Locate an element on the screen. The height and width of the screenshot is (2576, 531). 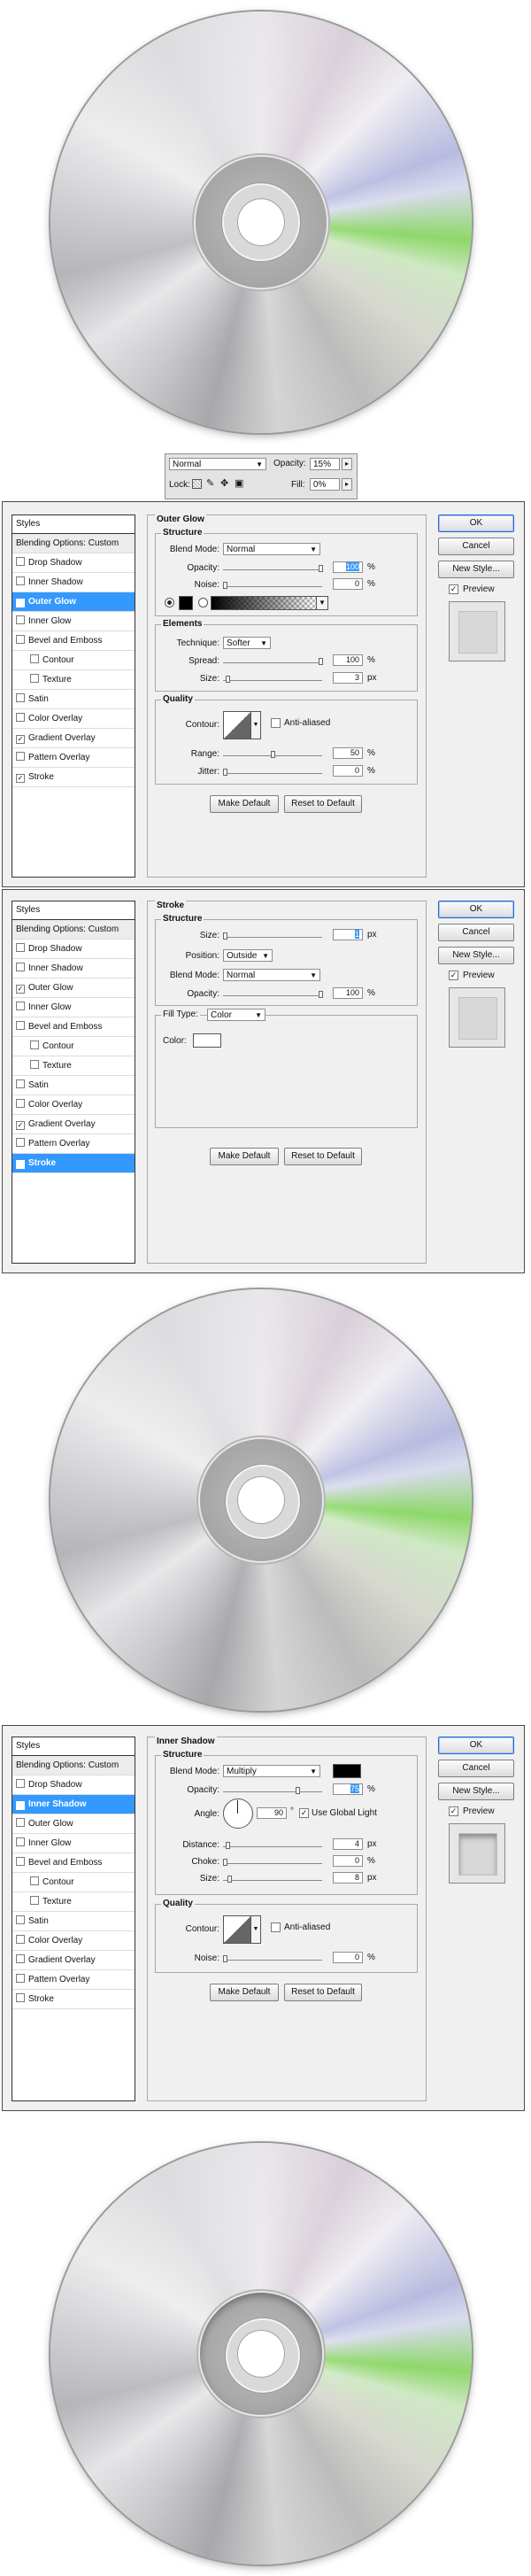
style-item-satin: Satin is located at coordinates (73, 1085).